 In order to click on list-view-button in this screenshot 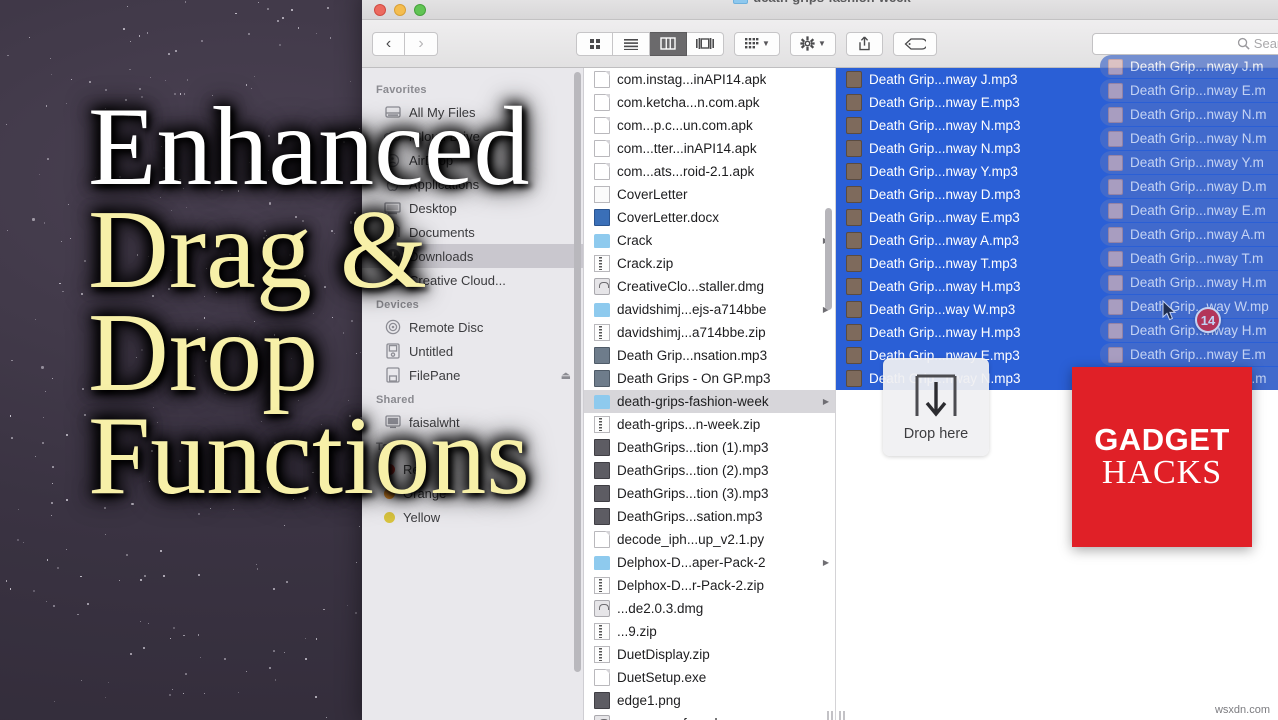, I will do `click(631, 43)`.